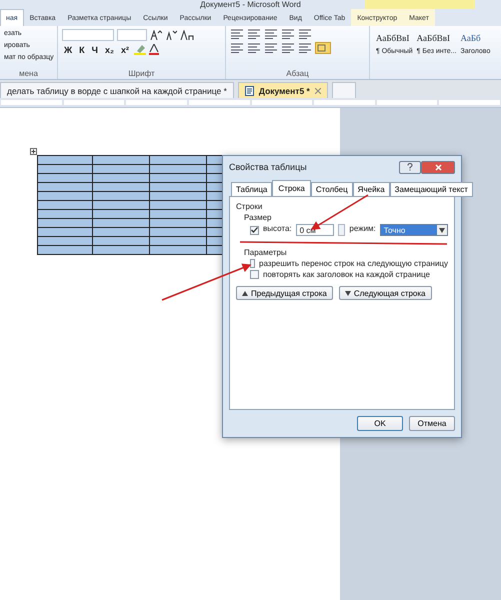 The image size is (501, 600). I want to click on move-handle-icon, so click(33, 151).